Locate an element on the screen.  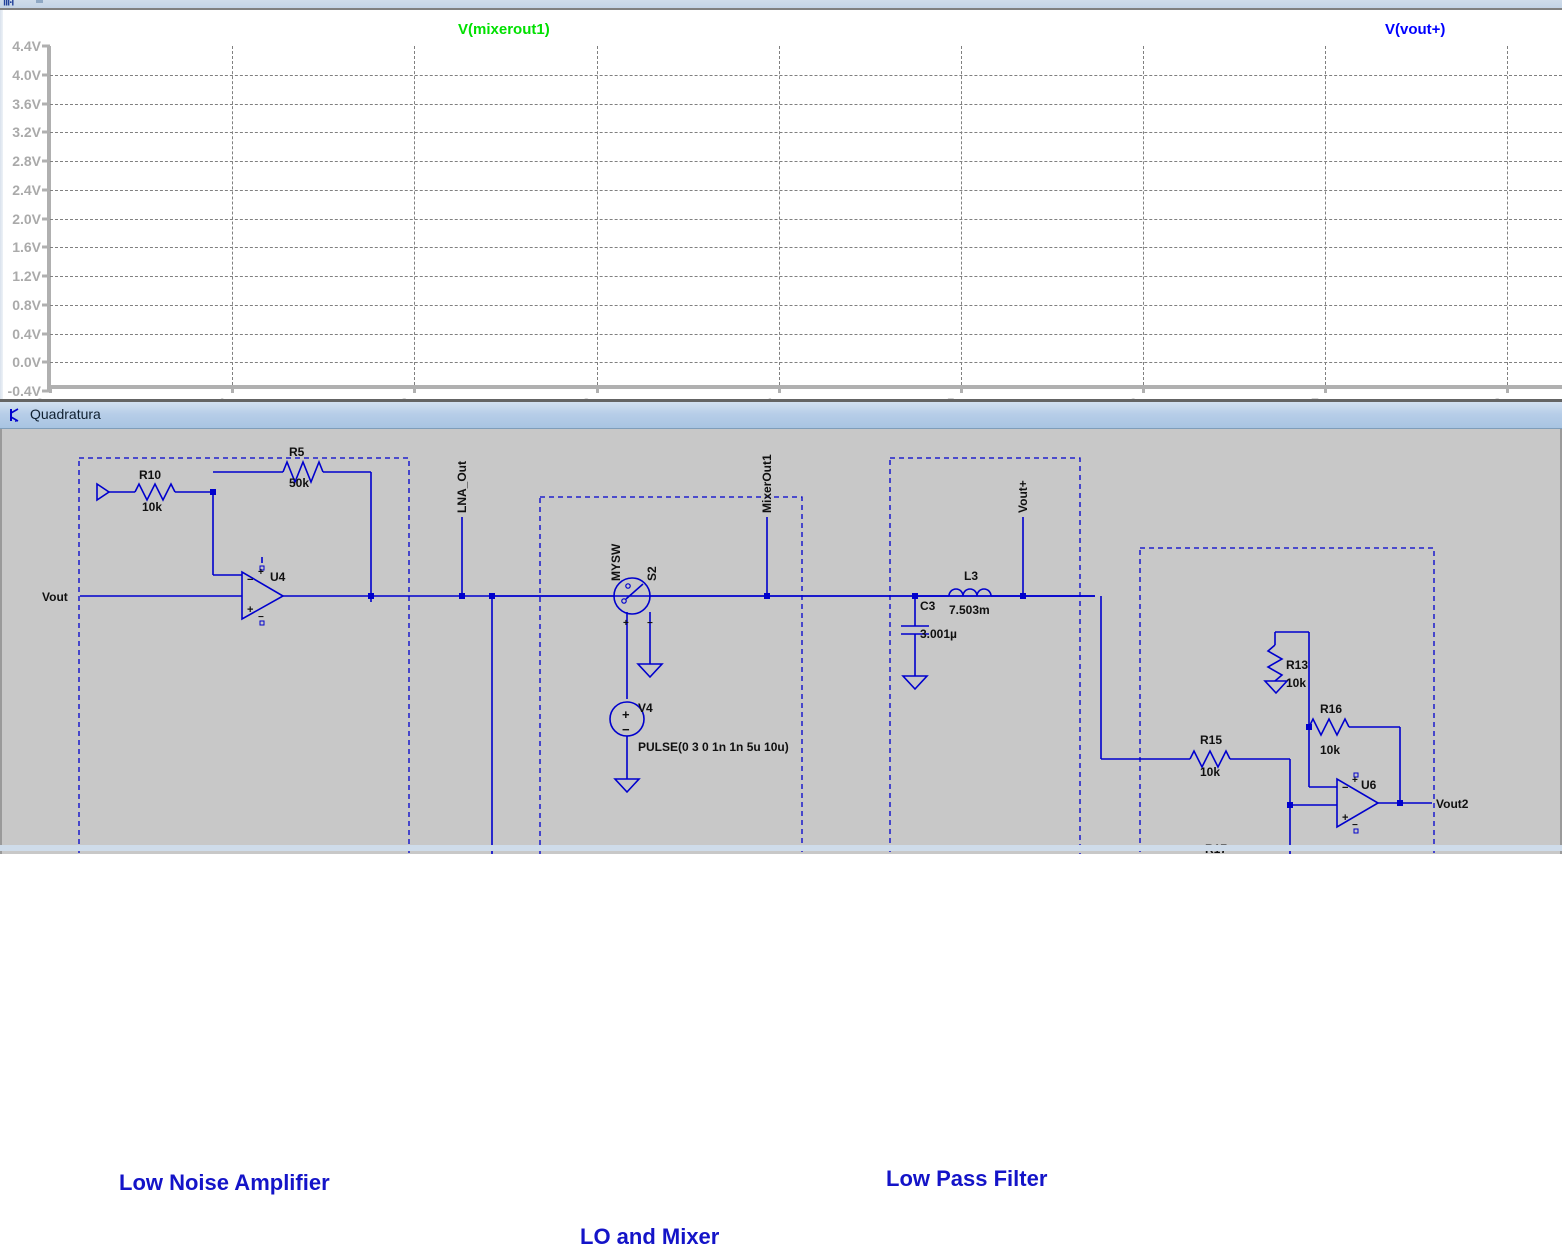
net-label-lna-out: LNA_Out is located at coordinates (462, 487).